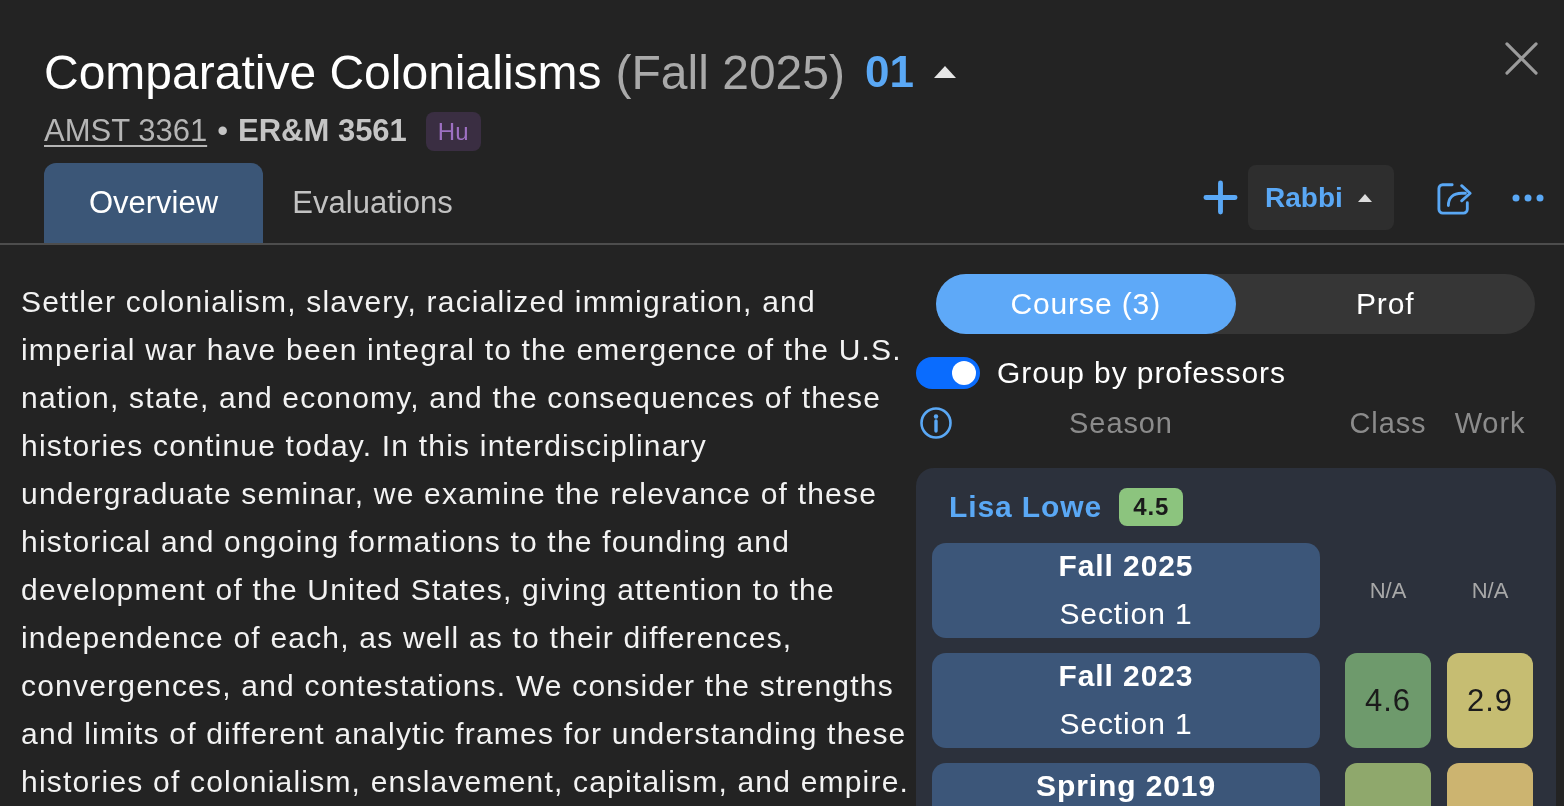 This screenshot has height=806, width=1564. Describe the element at coordinates (1321, 197) in the screenshot. I see `worksheet-dropdown: Rabbi` at that location.